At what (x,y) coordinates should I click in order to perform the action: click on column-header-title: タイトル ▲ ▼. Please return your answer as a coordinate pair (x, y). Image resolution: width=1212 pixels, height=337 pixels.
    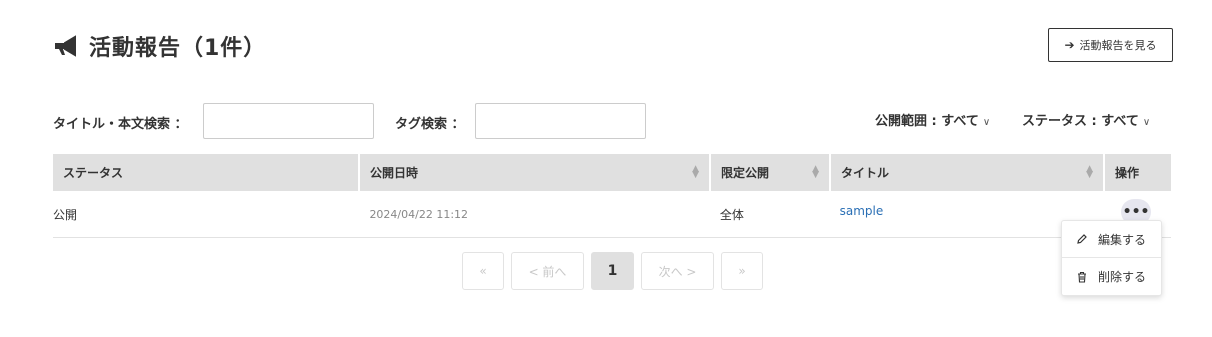
    Looking at the image, I should click on (967, 172).